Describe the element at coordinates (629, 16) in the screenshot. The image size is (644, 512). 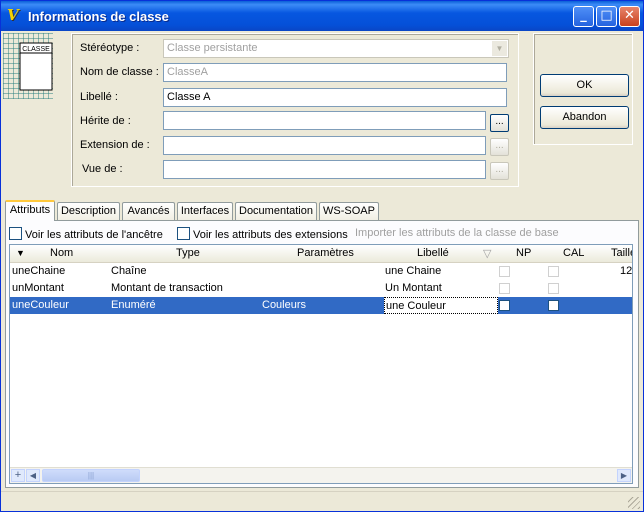
I see `close-button: ✕` at that location.